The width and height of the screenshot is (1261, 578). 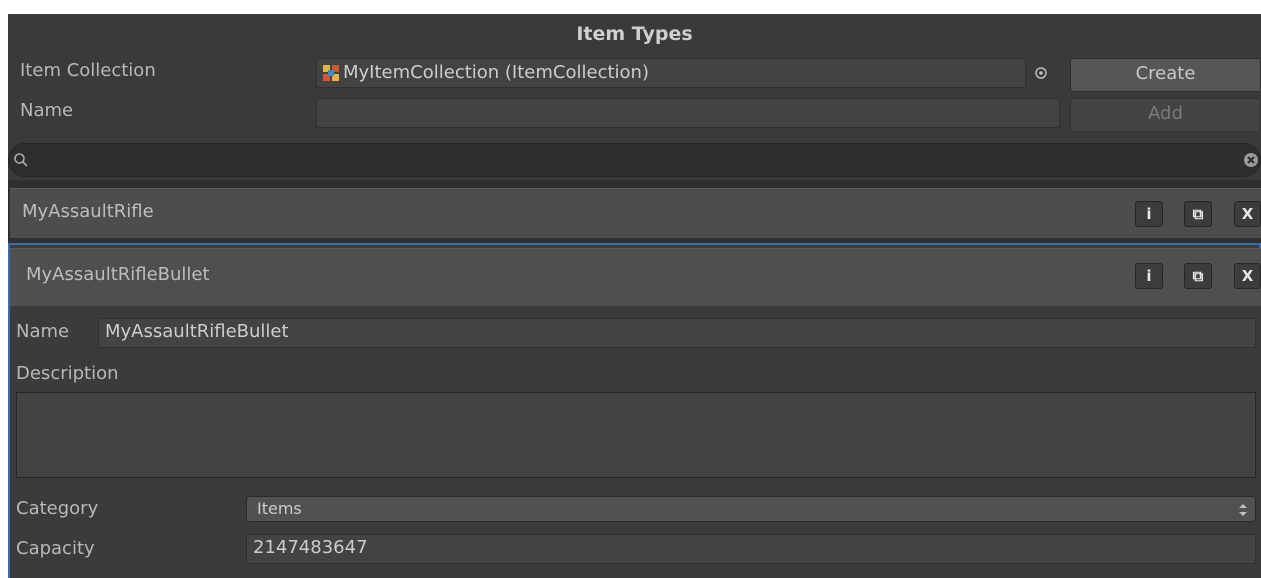 I want to click on capacity-input: 2147483647, so click(x=751, y=549).